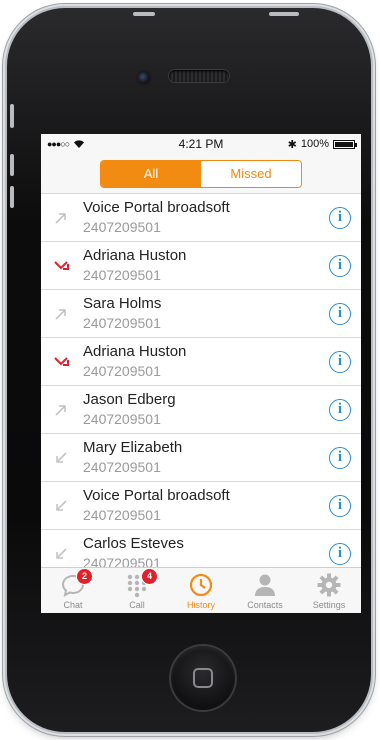  I want to click on earpiece-speaker, so click(199, 76).